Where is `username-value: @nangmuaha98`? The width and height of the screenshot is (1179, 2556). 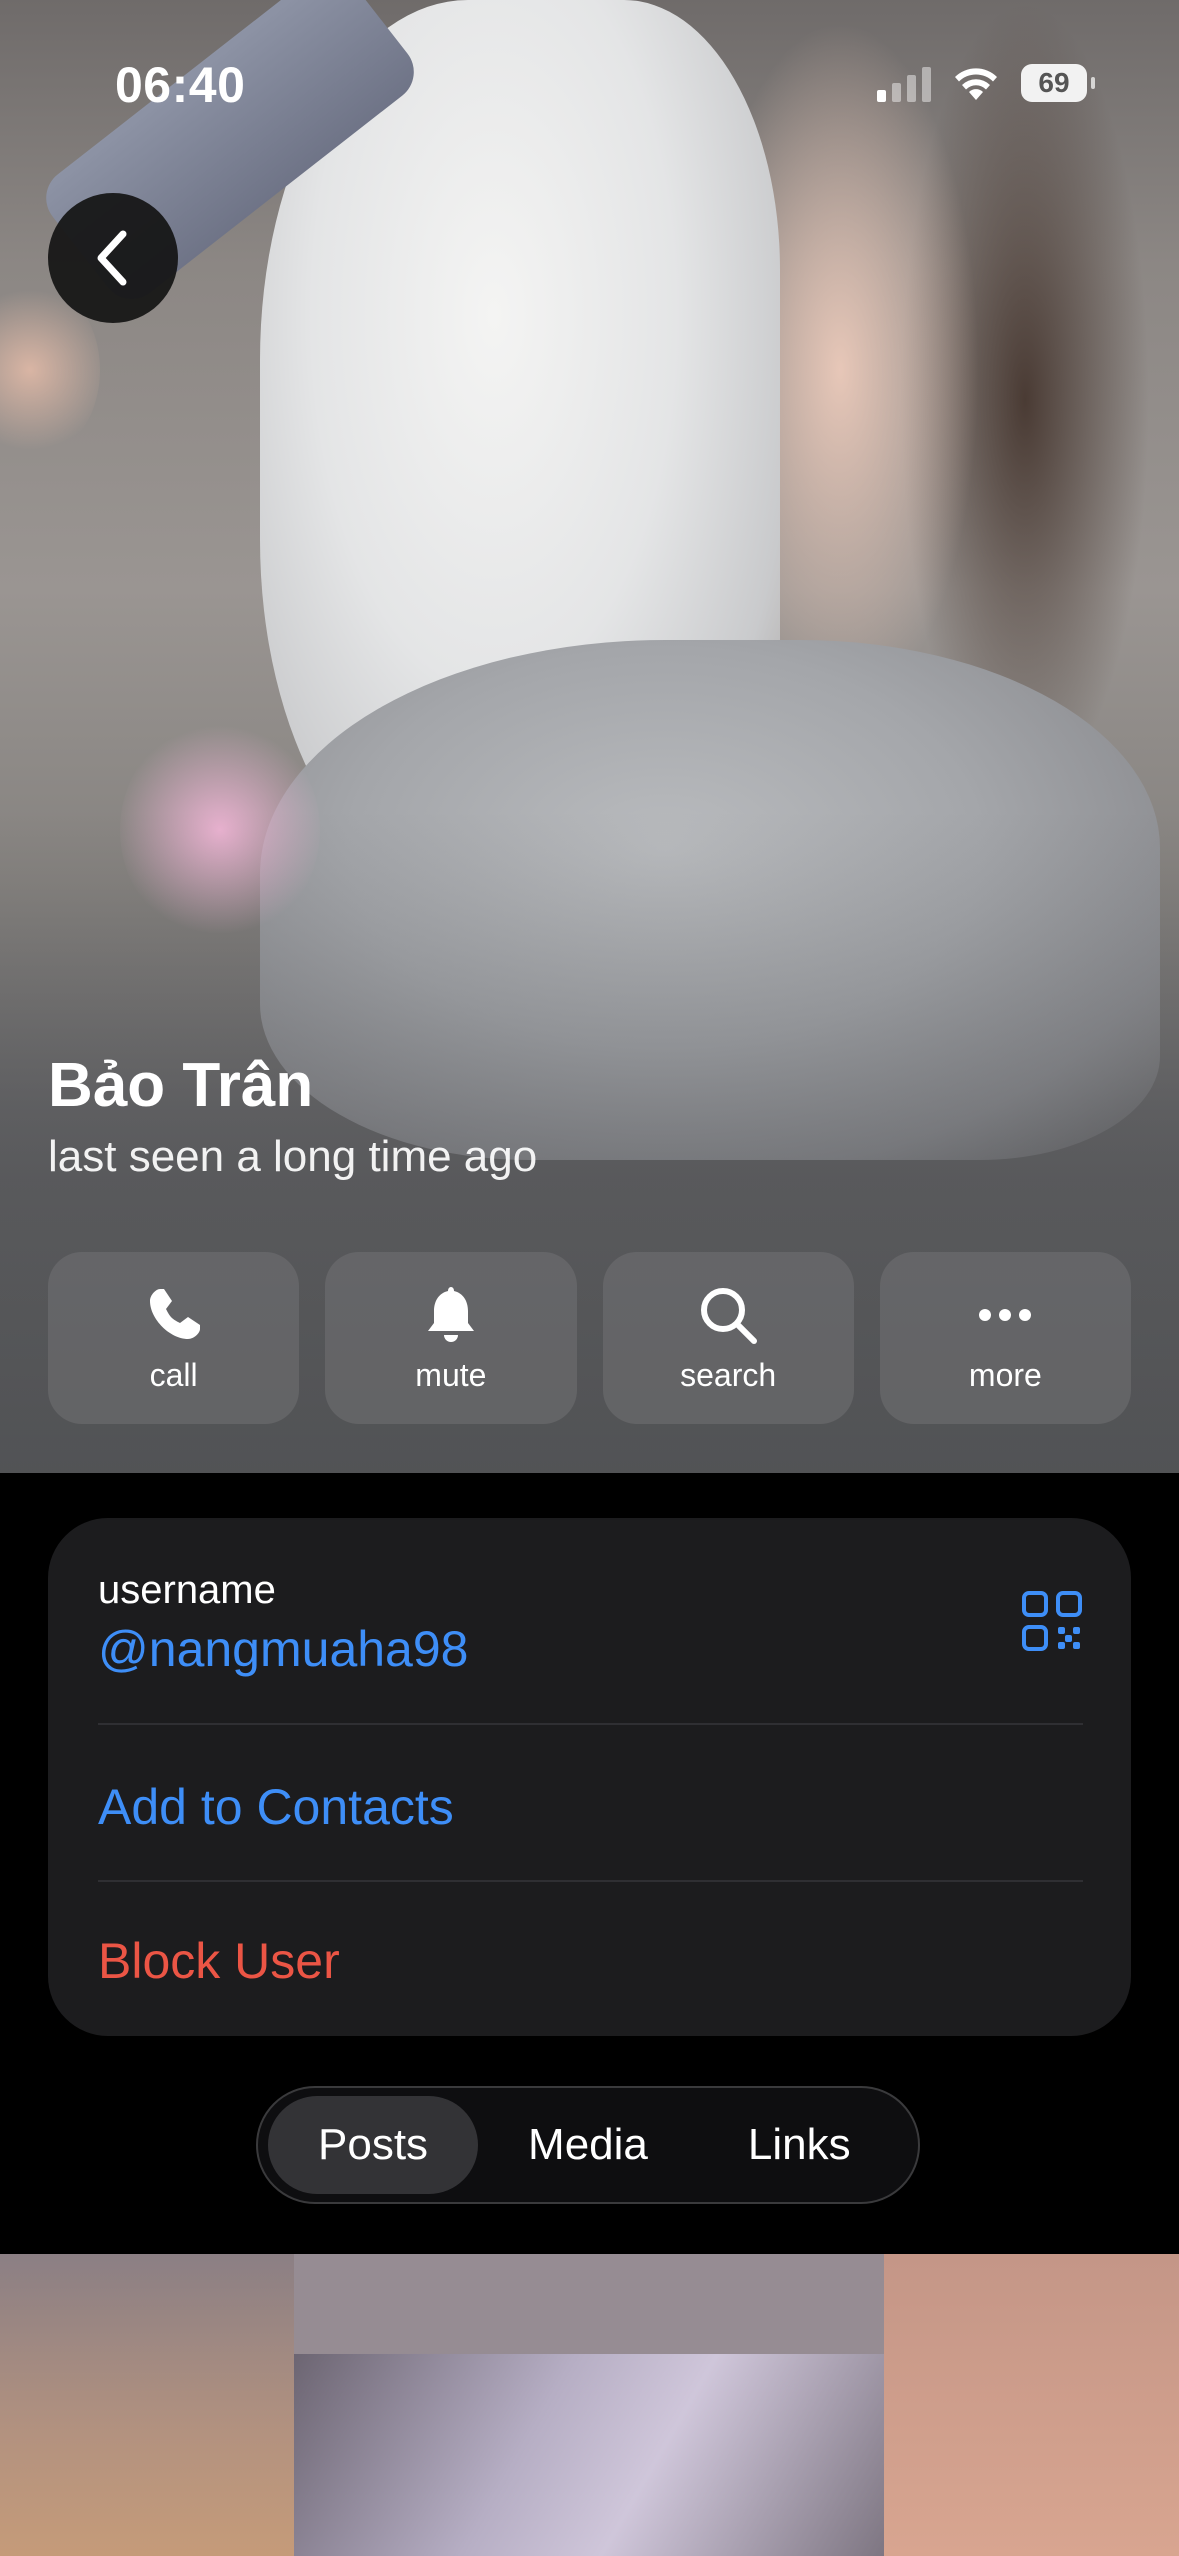 username-value: @nangmuaha98 is located at coordinates (283, 1649).